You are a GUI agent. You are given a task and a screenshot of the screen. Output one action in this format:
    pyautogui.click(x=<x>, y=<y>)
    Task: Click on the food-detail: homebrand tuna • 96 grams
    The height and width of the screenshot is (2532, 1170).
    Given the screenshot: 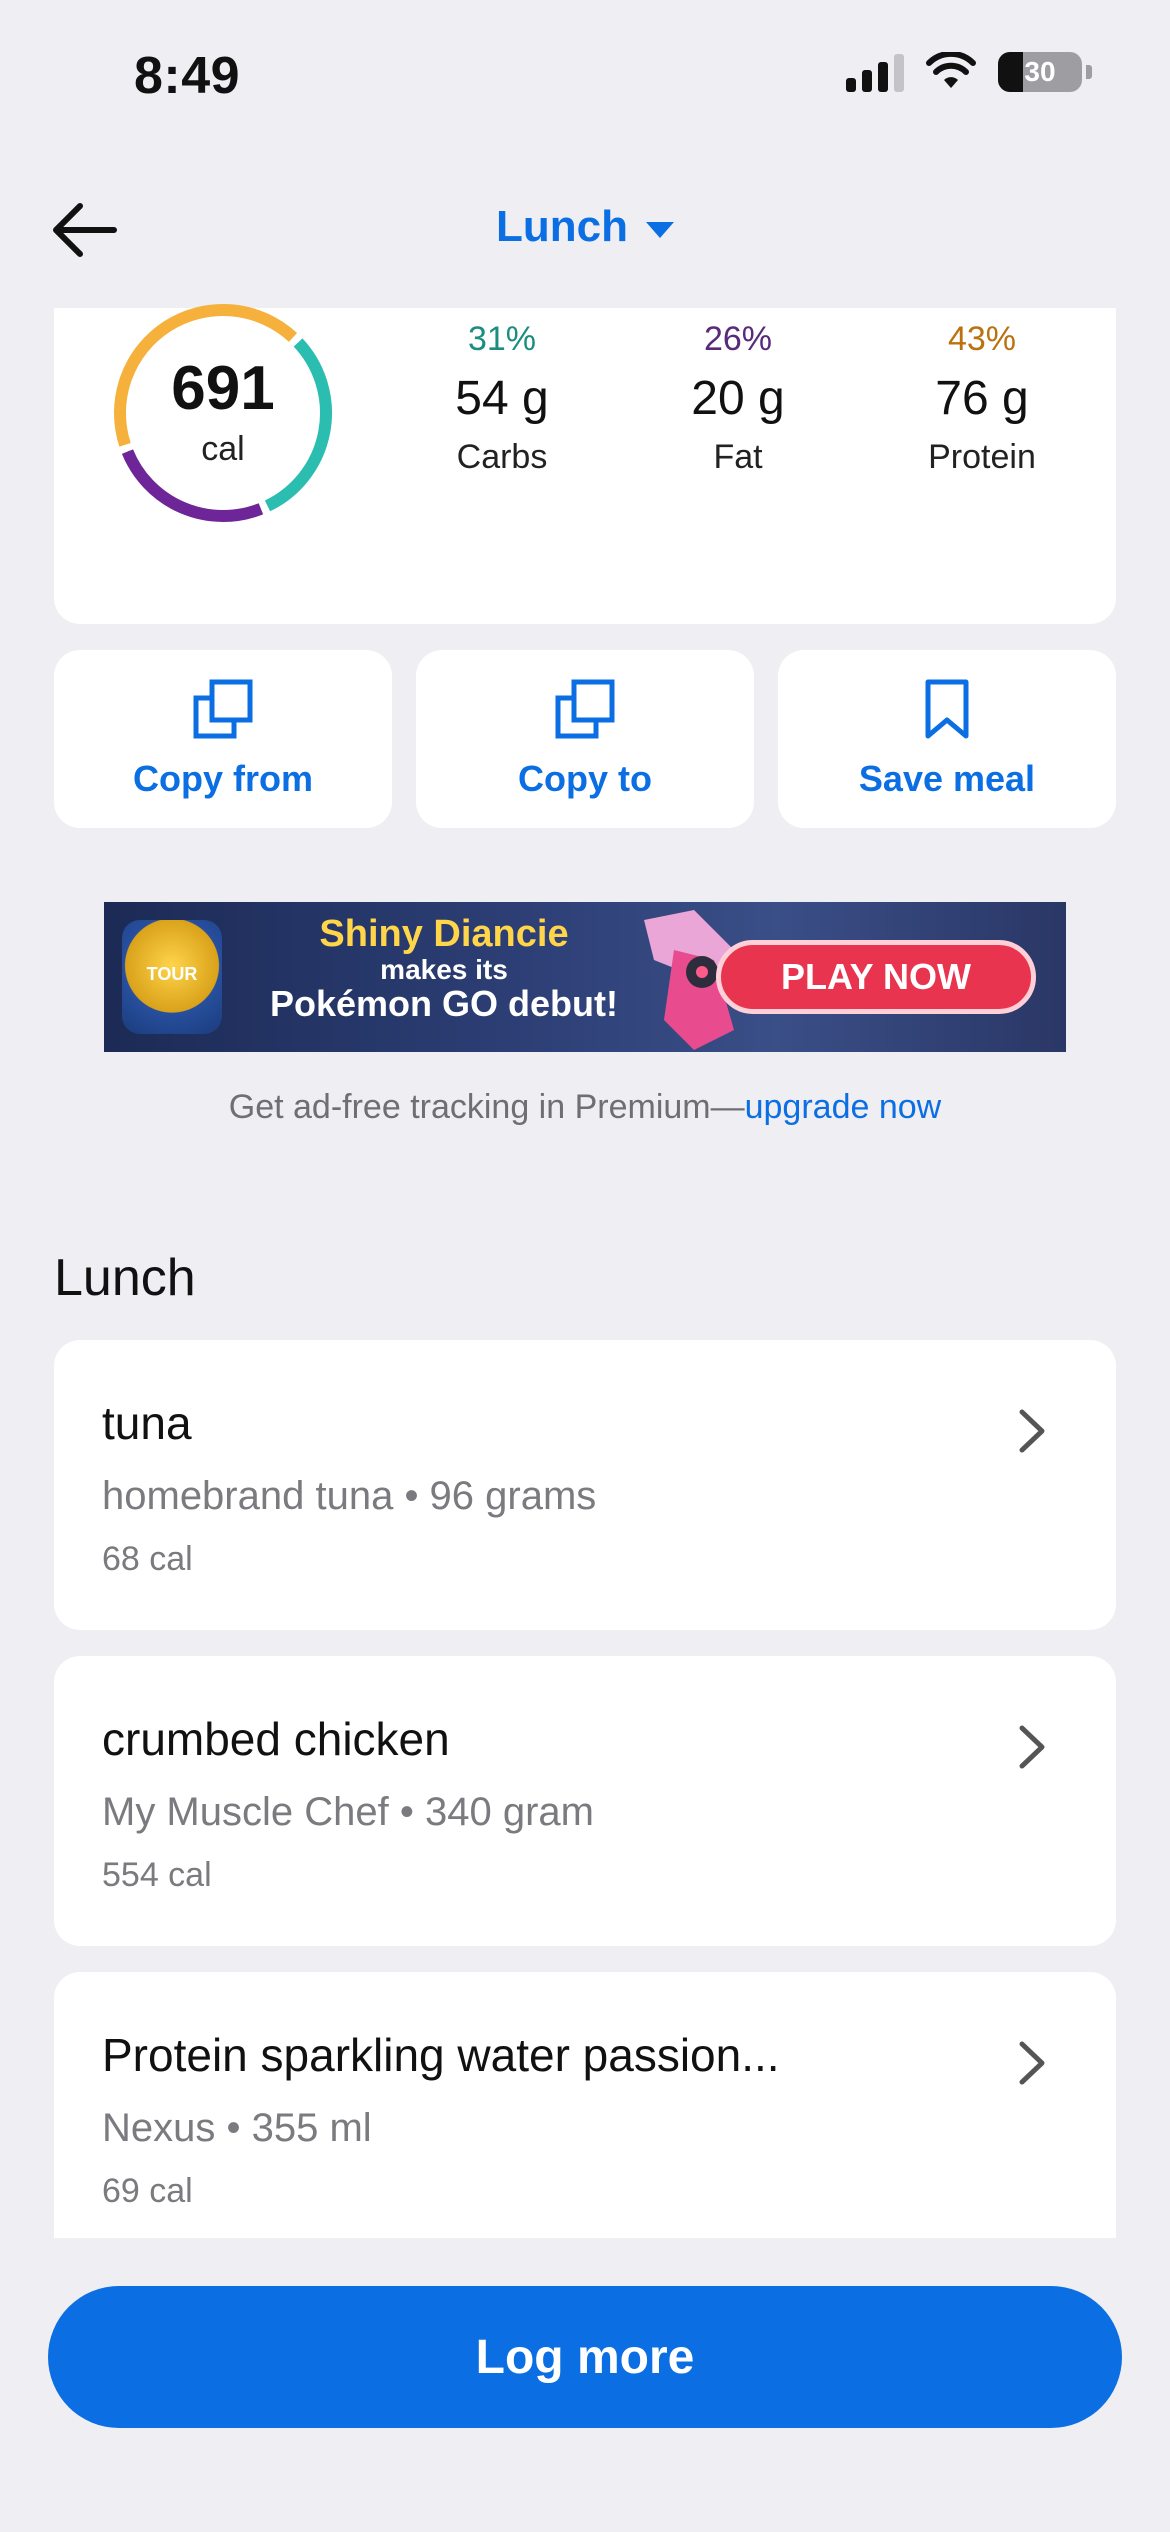 What is the action you would take?
    pyautogui.click(x=349, y=1496)
    